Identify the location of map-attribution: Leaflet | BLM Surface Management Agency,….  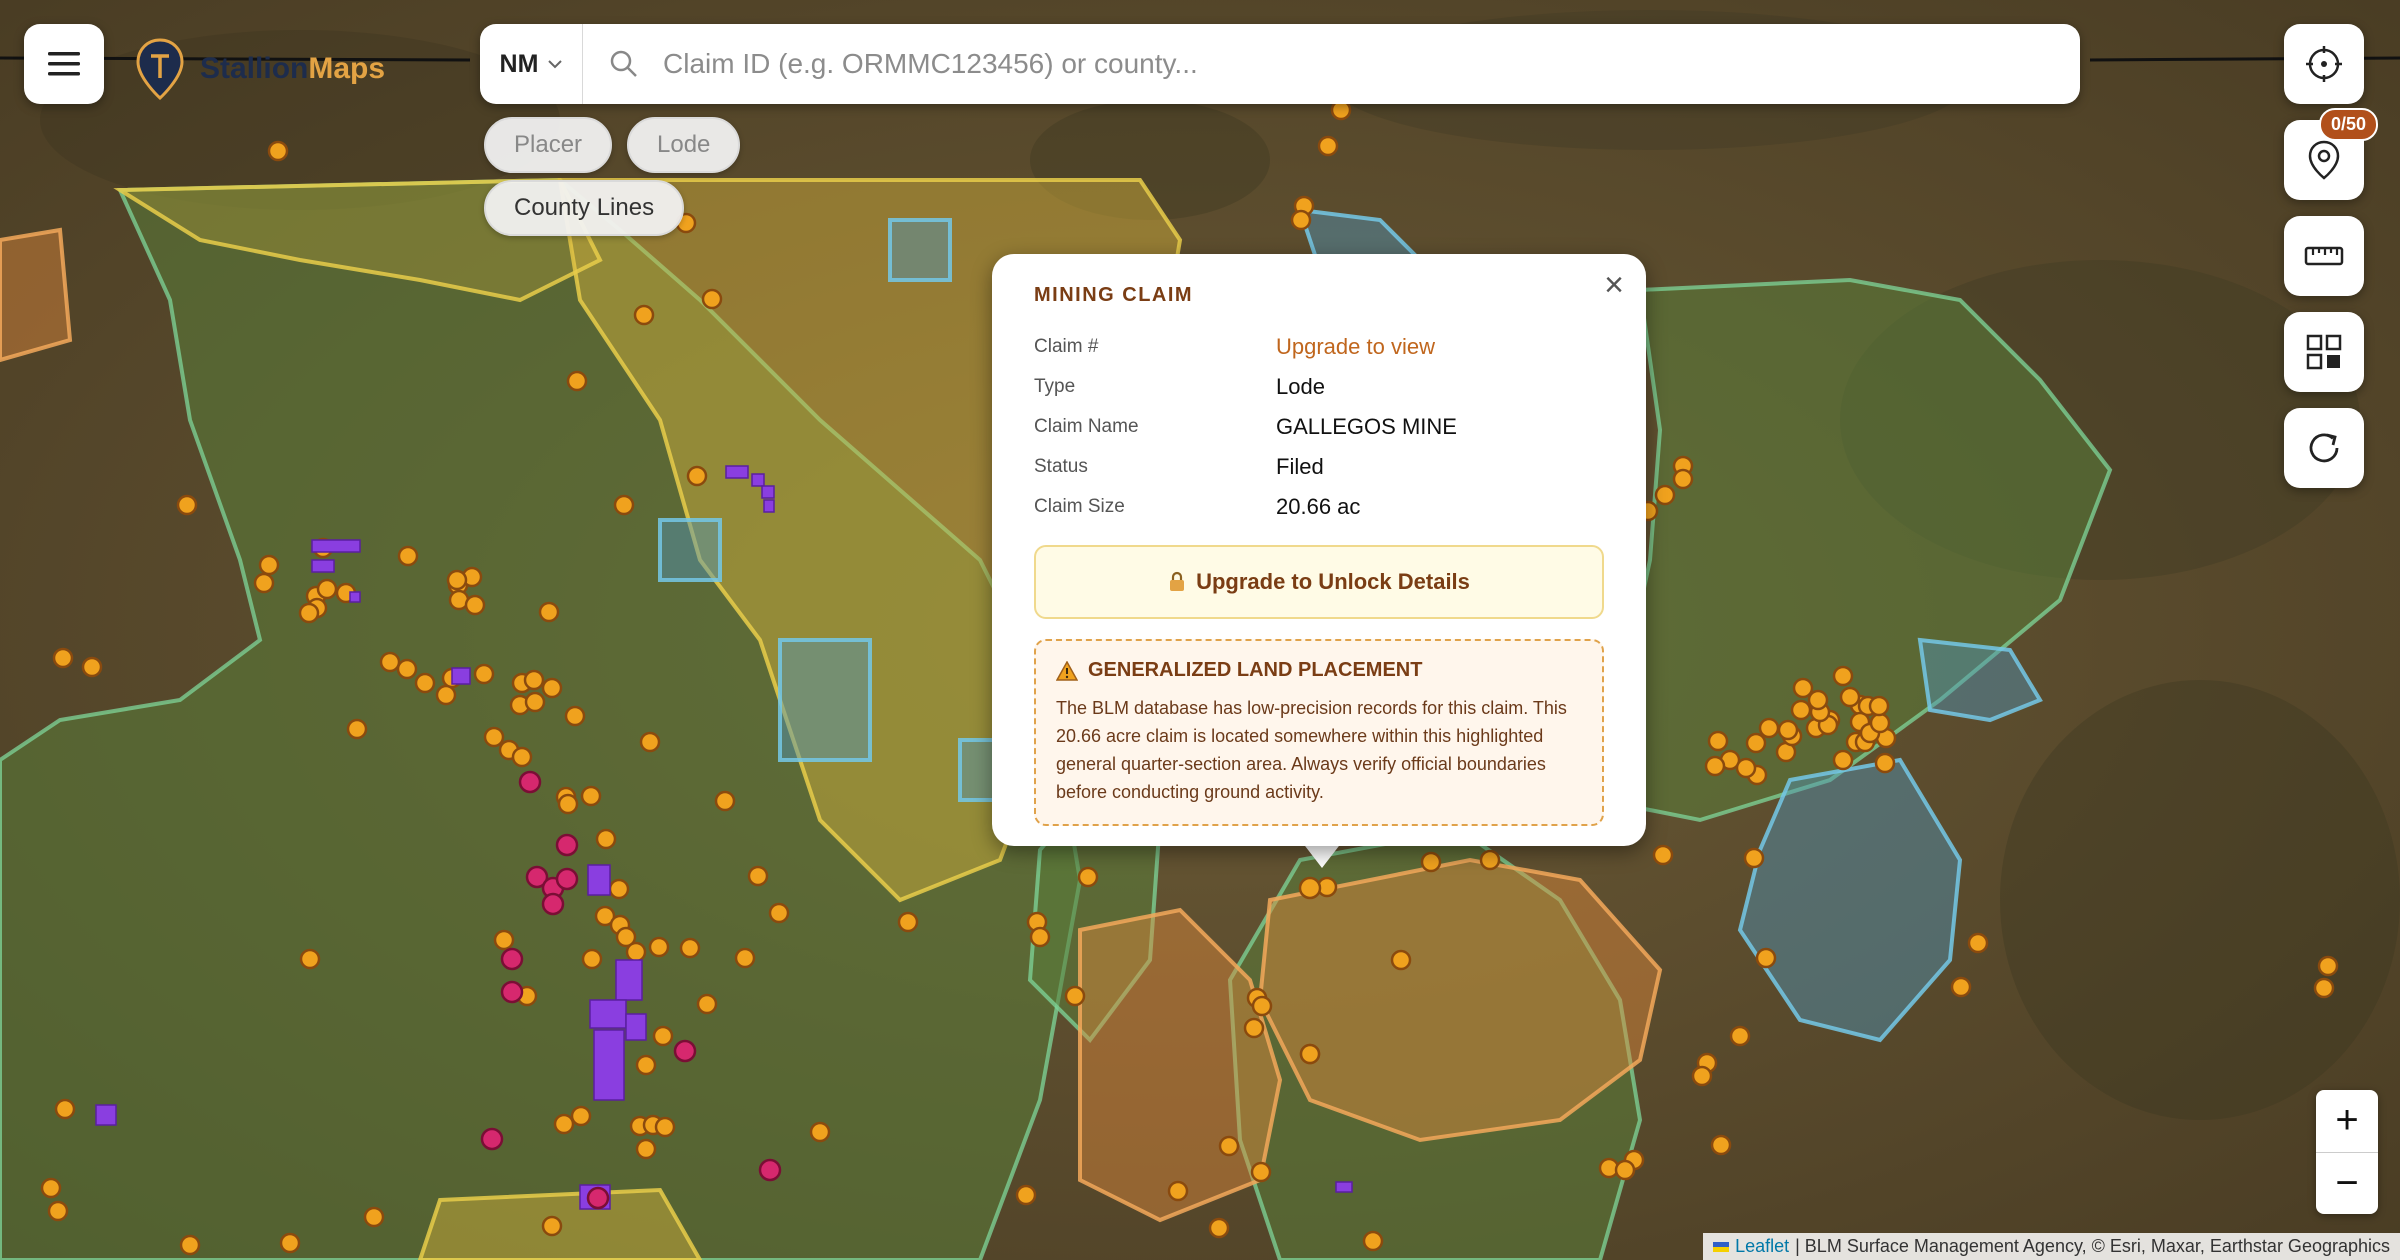
(2051, 1246).